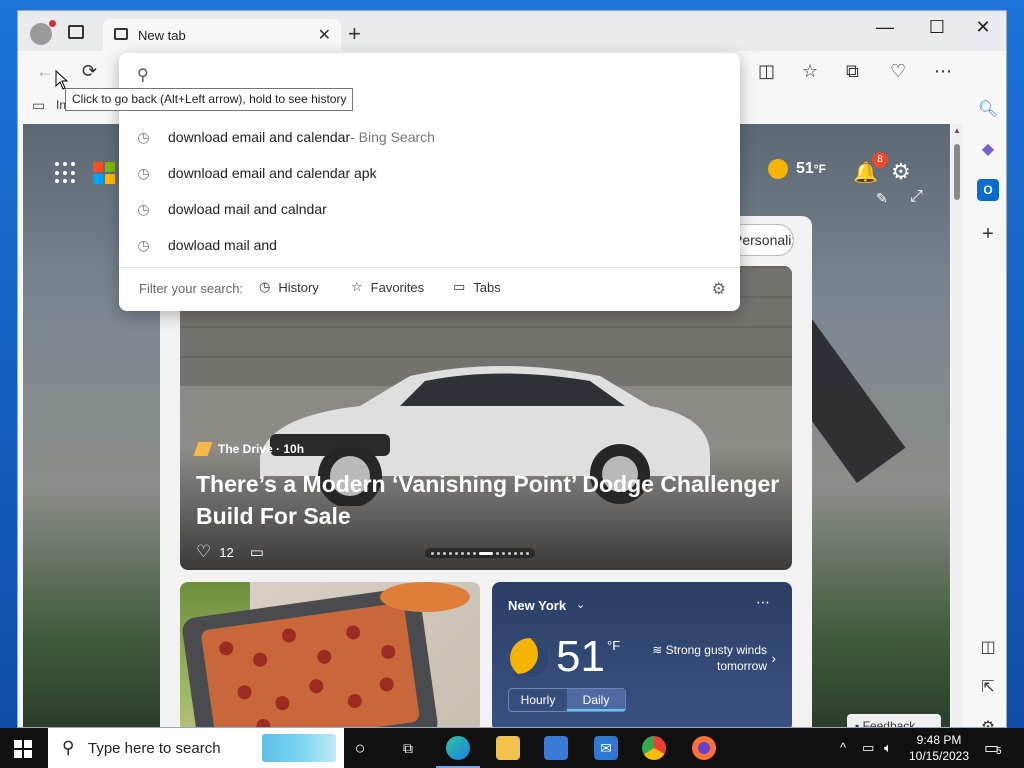 The height and width of the screenshot is (768, 1024). Describe the element at coordinates (459, 286) in the screenshot. I see `tabs-icon: ▭` at that location.